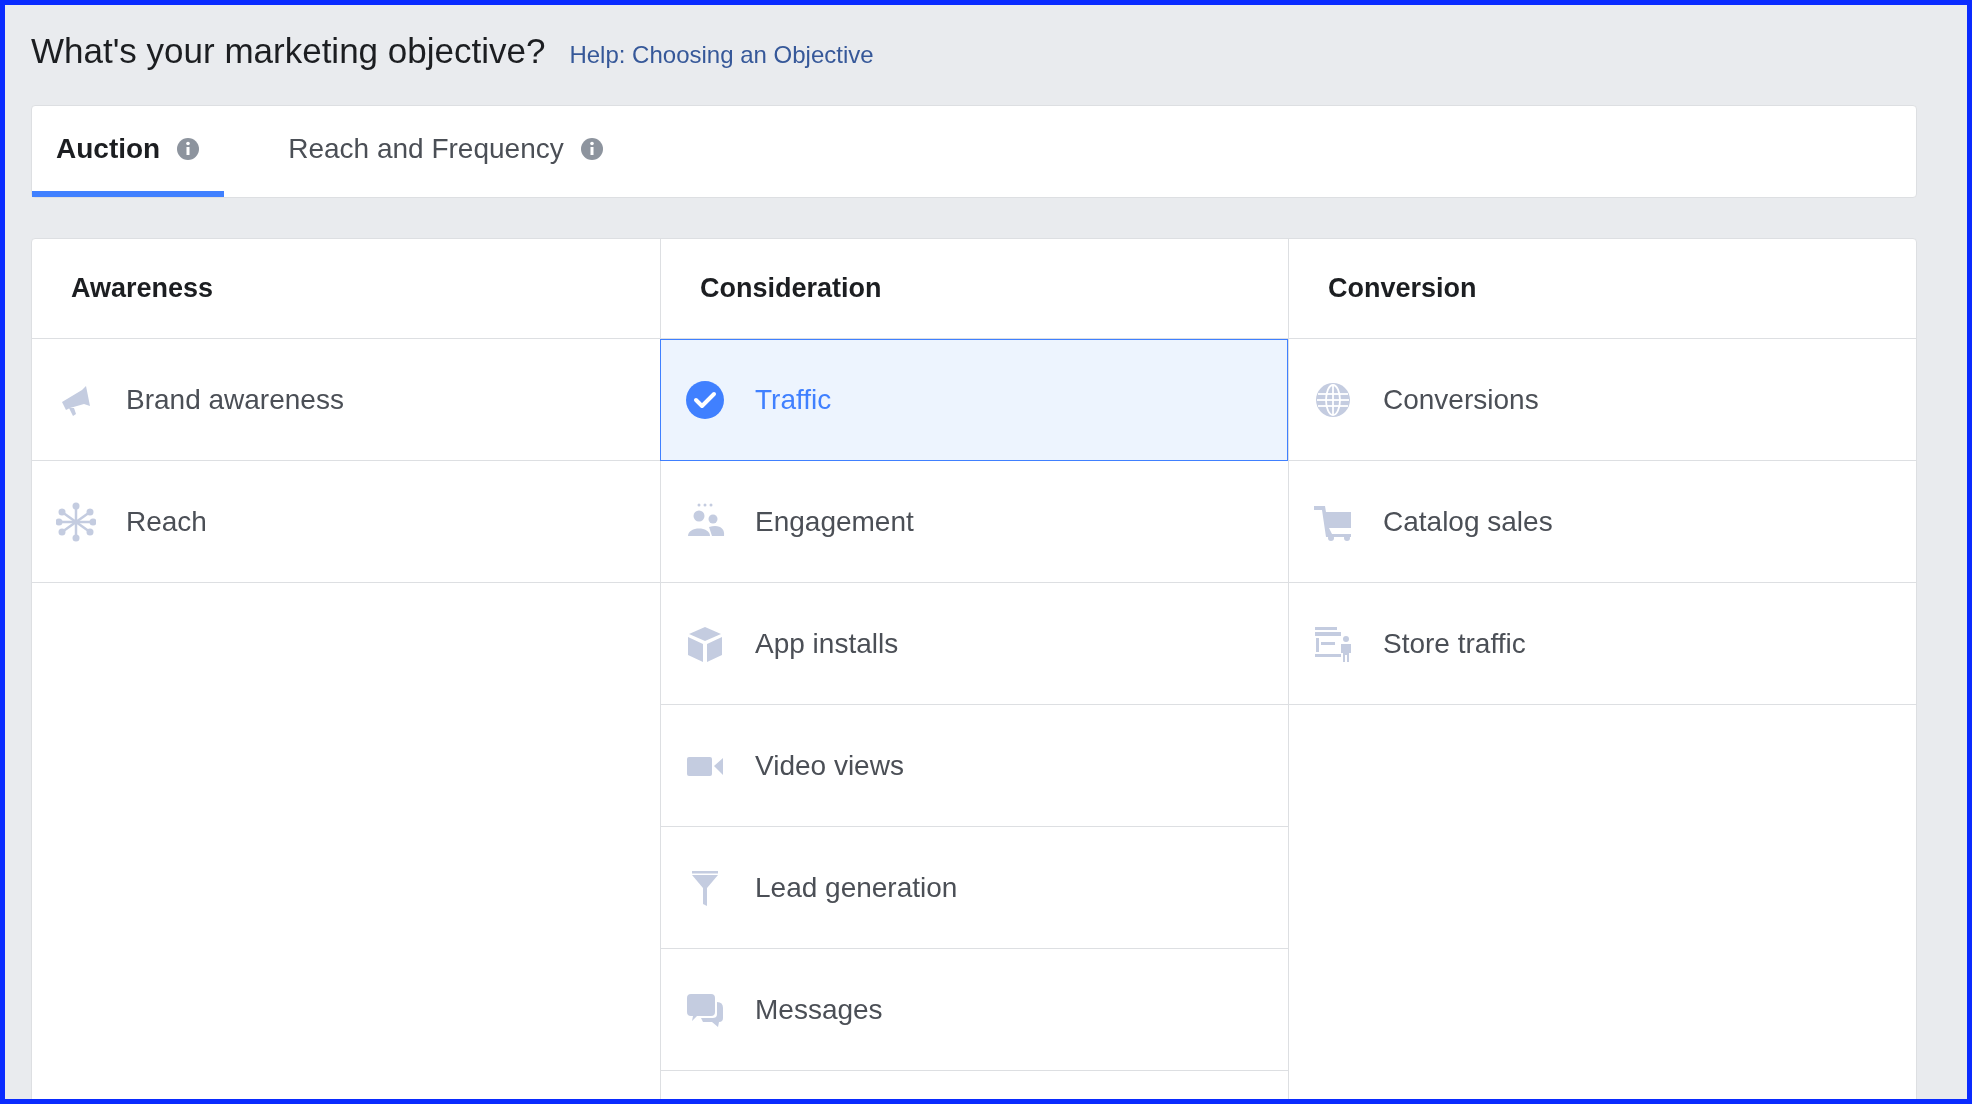 The image size is (1972, 1104). What do you see at coordinates (346, 522) in the screenshot?
I see `objective-option: Reach` at bounding box center [346, 522].